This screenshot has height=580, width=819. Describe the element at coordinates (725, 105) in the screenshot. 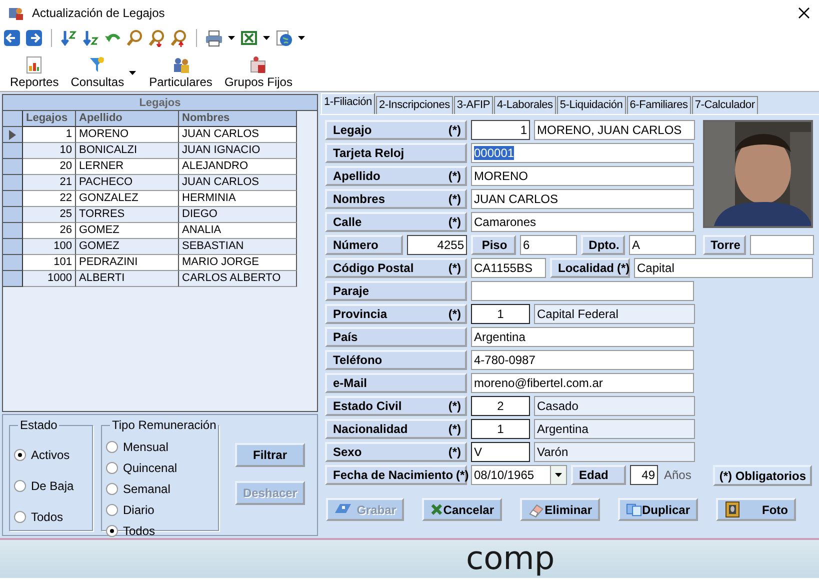

I see `tab: 7-Calculador` at that location.